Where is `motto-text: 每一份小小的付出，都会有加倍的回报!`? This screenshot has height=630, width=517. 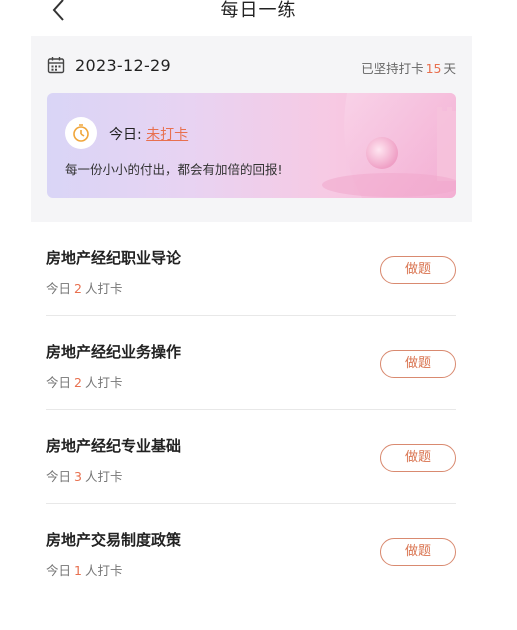
motto-text: 每一份小小的付出，都会有加倍的回报! is located at coordinates (174, 169).